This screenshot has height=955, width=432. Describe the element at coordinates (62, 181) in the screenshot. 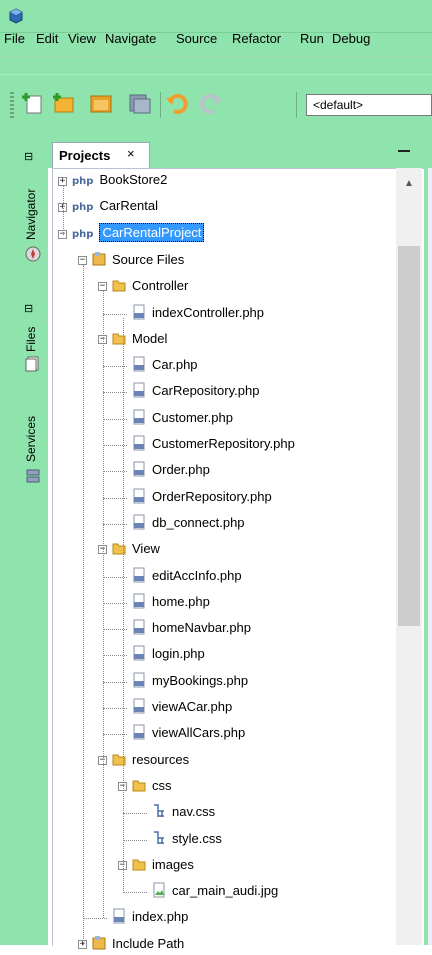

I see `expand-icon: +` at that location.